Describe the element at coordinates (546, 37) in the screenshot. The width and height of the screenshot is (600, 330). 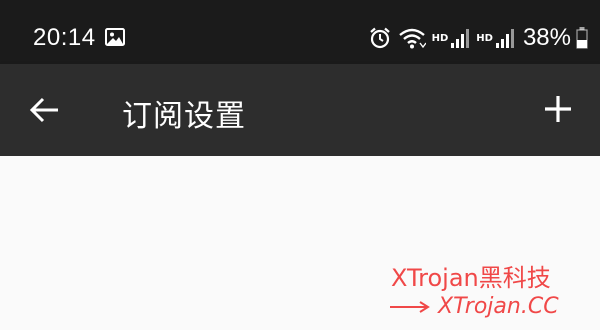
I see `battery-percent: 38%` at that location.